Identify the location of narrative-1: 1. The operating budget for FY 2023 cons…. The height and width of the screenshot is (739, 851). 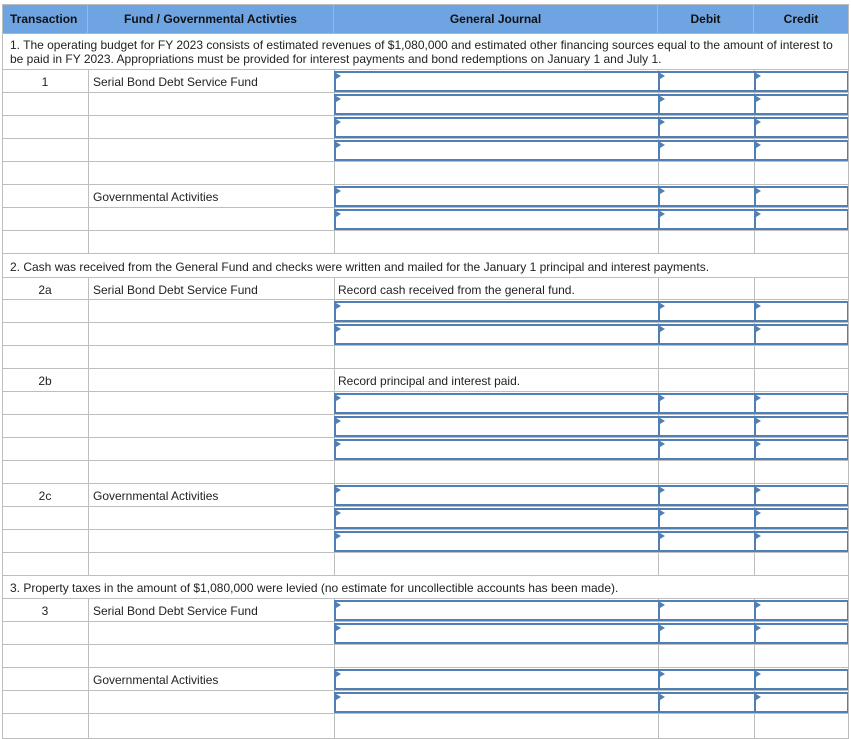
(425, 52).